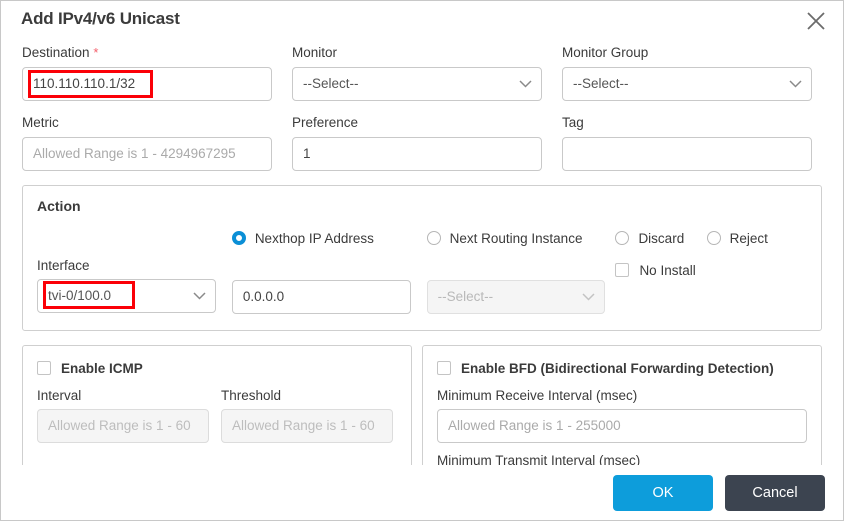 The image size is (844, 521). Describe the element at coordinates (516, 271) in the screenshot. I see `field-next-routing-instance: Next Routing Instance --Select--` at that location.